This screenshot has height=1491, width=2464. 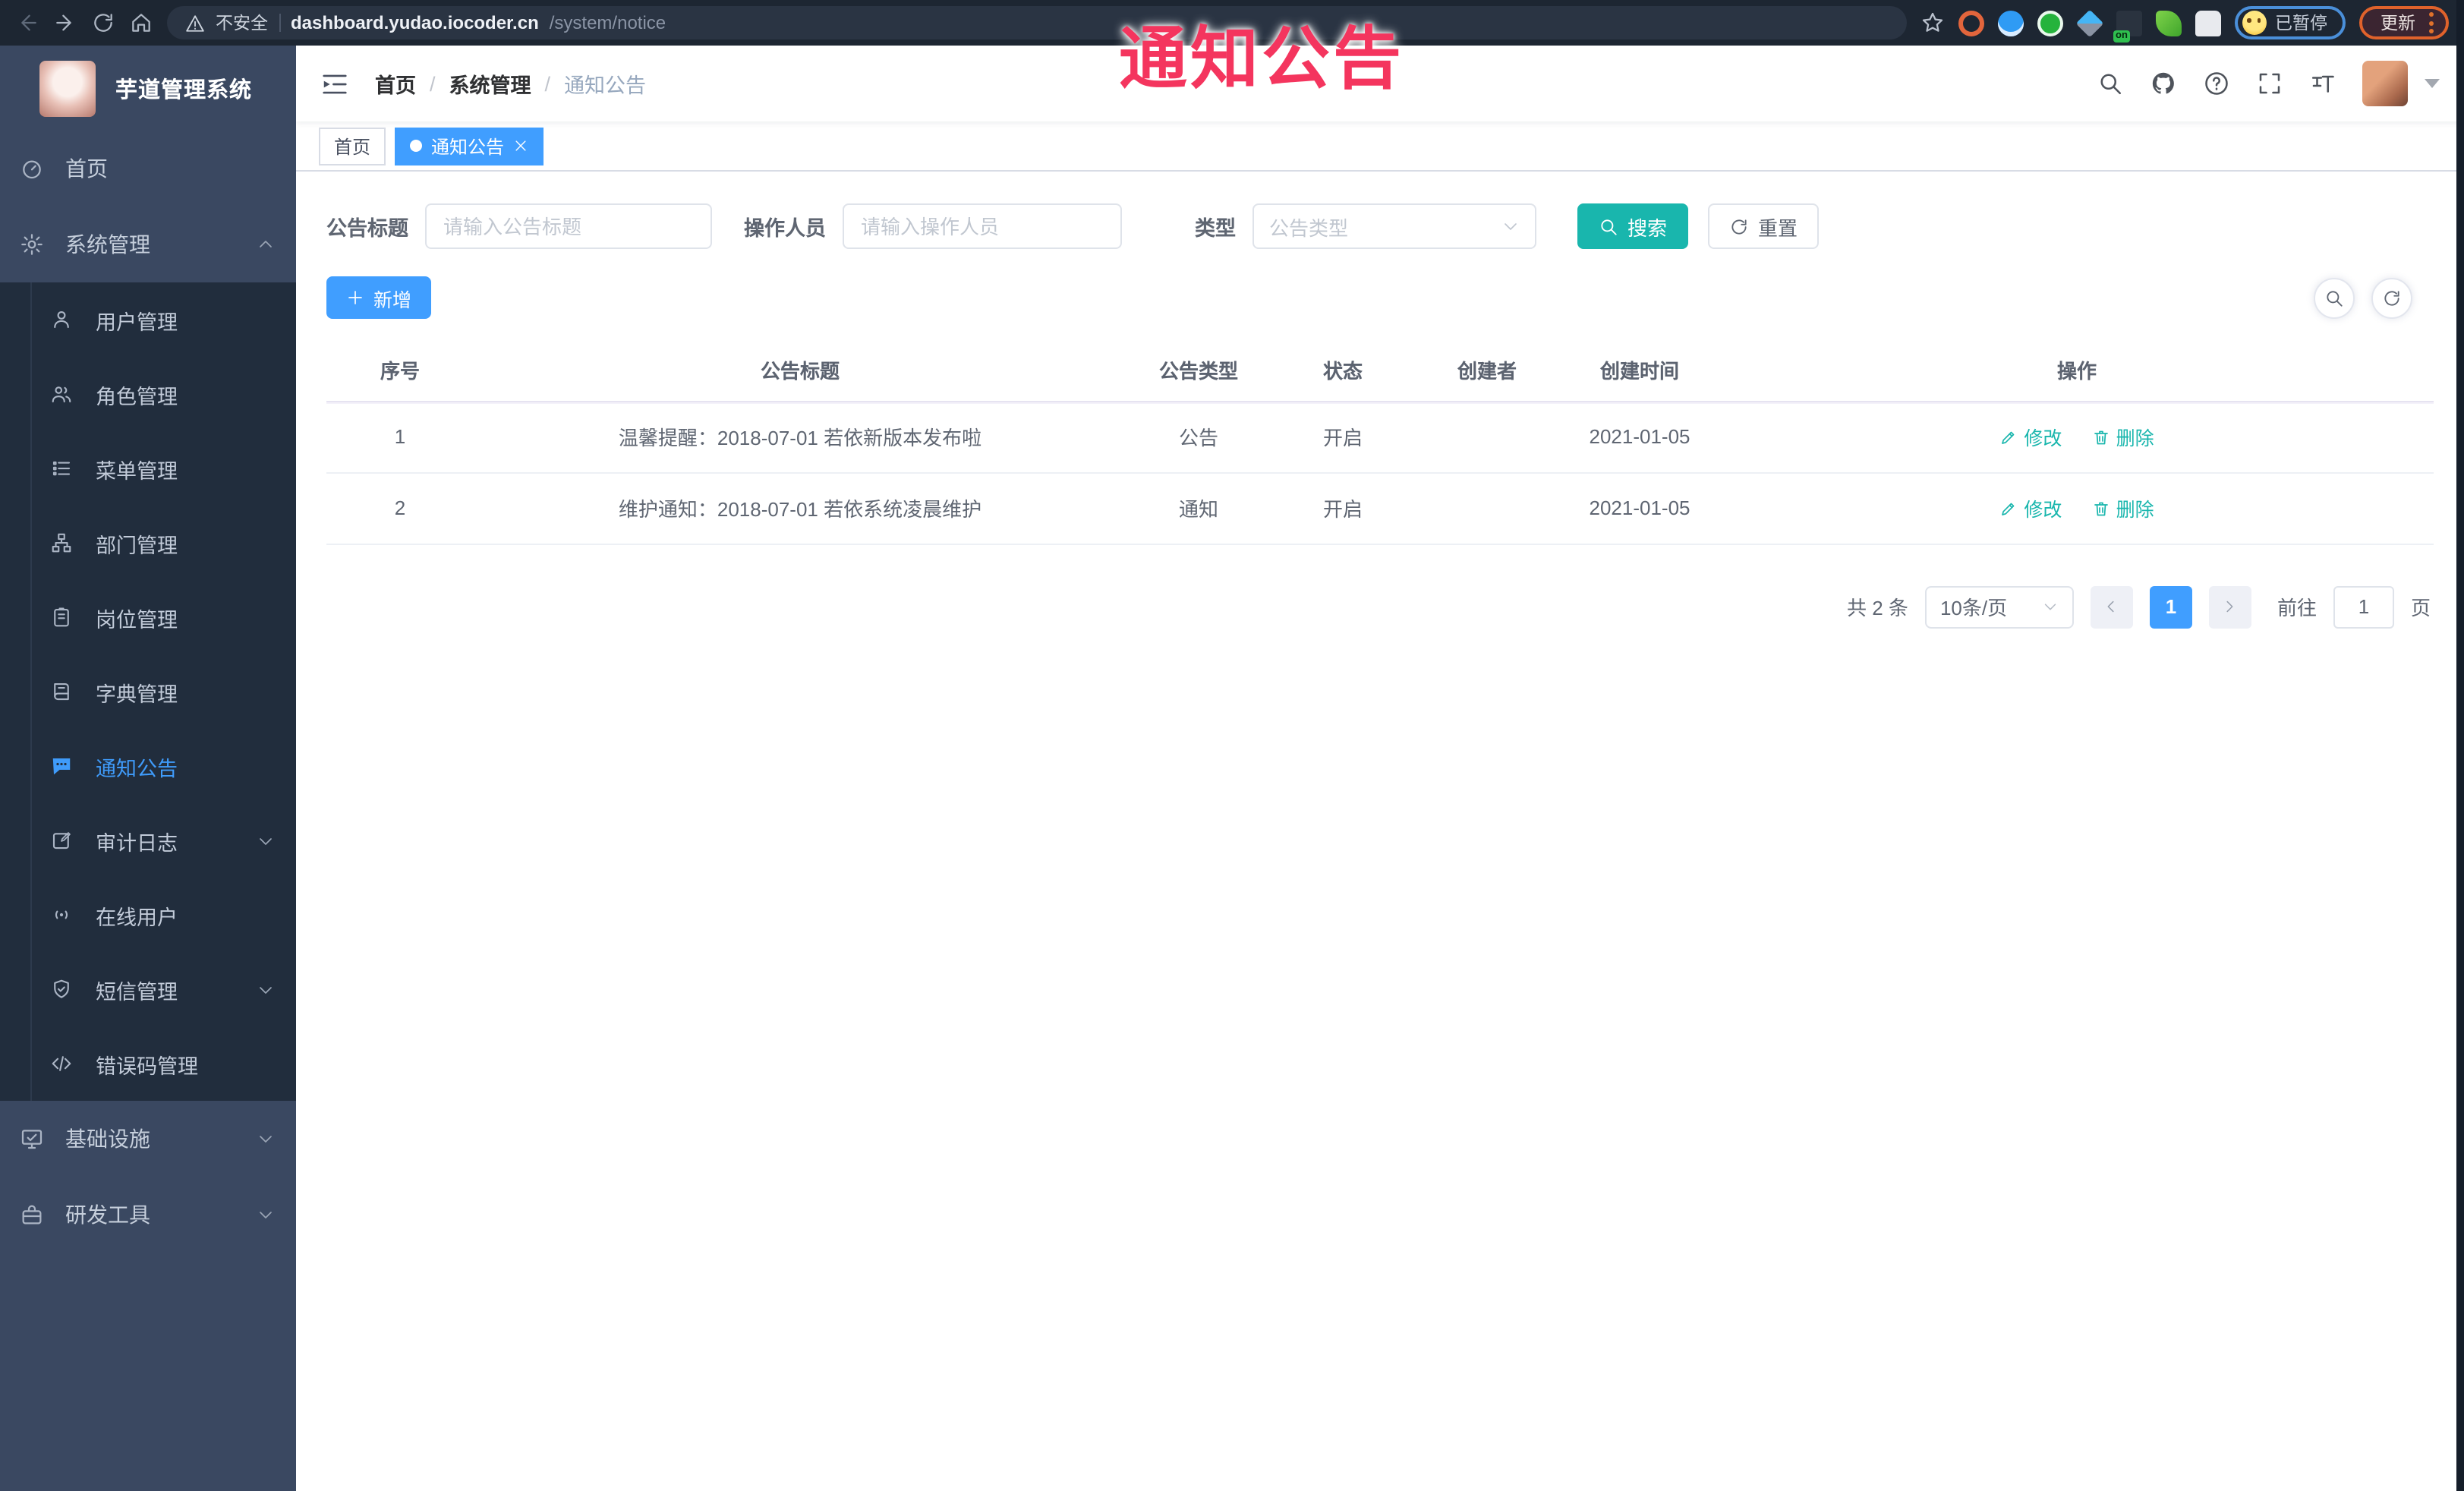 What do you see at coordinates (335, 83) in the screenshot?
I see `sidebar-collapse-icon` at bounding box center [335, 83].